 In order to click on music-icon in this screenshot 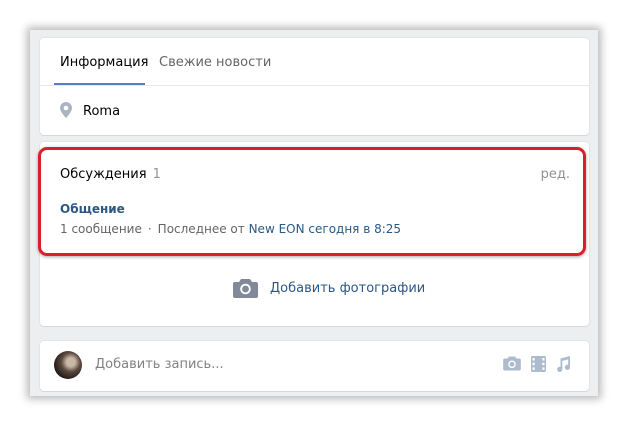, I will do `click(563, 364)`.